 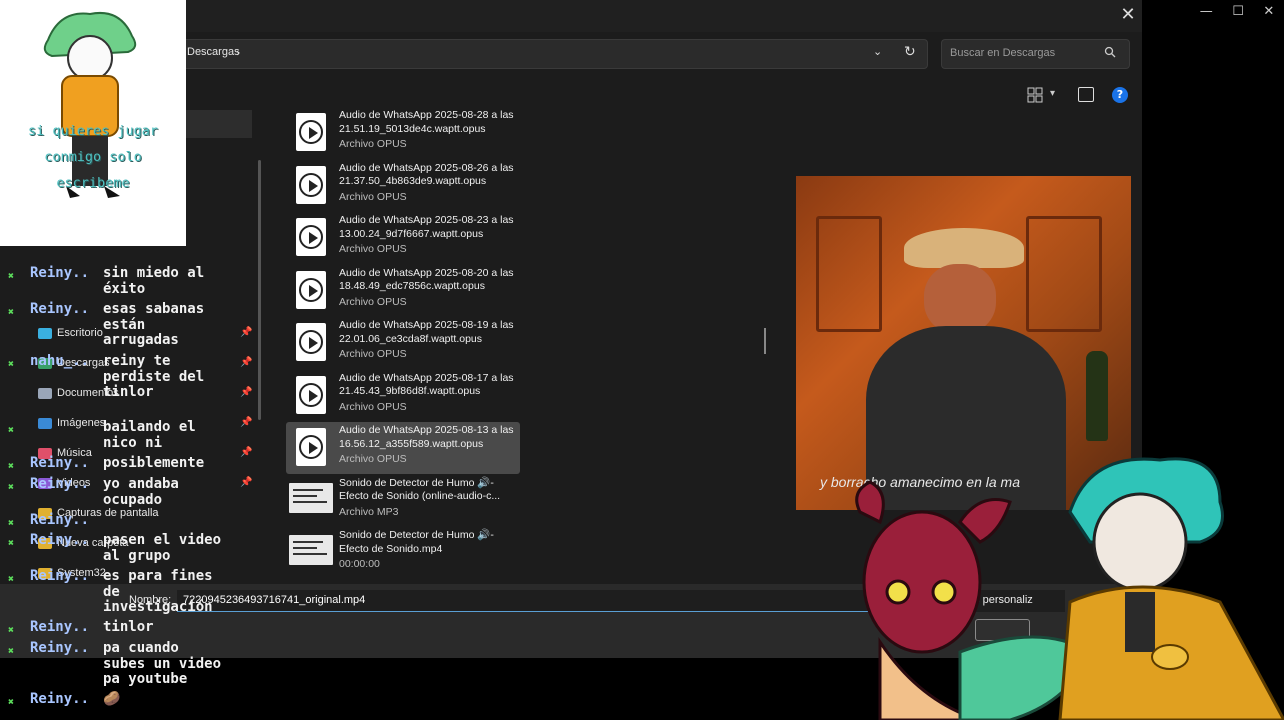 I want to click on sidebar-item-label: Escritorio, so click(x=80, y=333).